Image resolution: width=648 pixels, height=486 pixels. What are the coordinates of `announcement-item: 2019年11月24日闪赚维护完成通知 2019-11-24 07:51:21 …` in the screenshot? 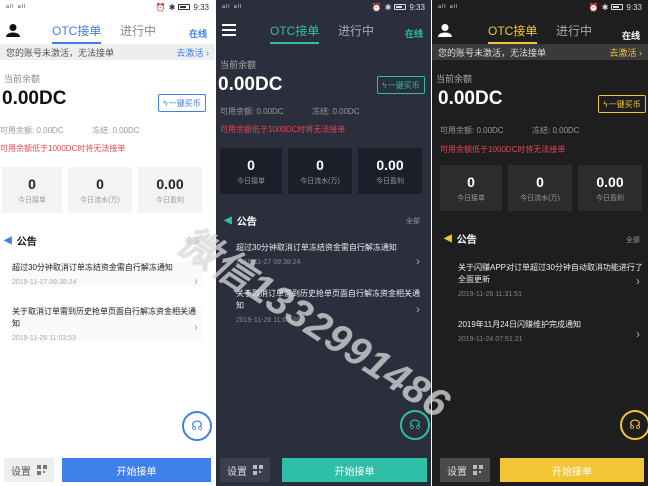 It's located at (551, 331).